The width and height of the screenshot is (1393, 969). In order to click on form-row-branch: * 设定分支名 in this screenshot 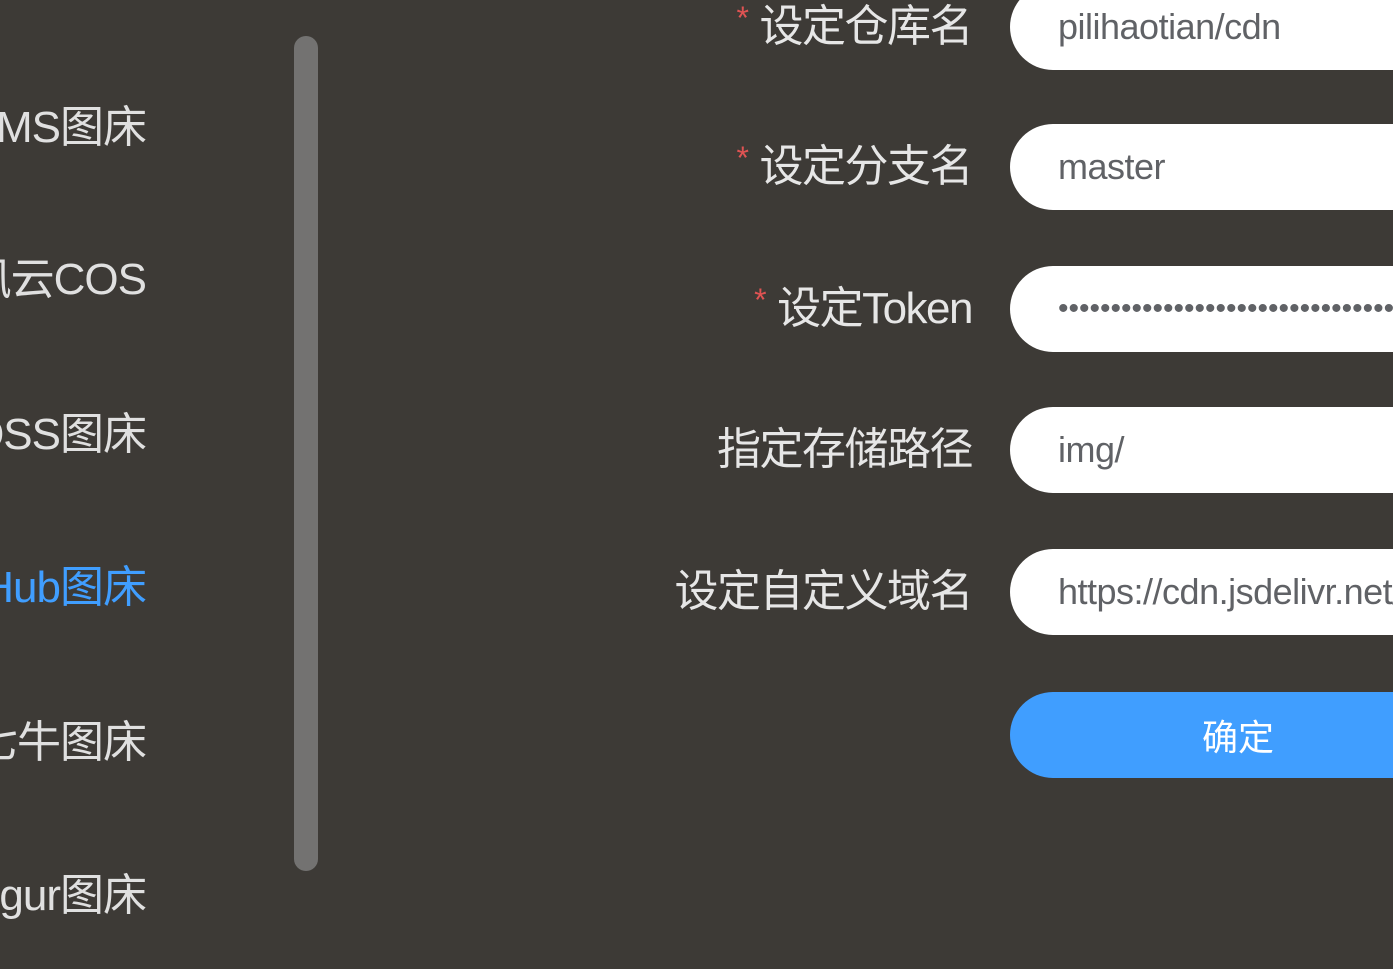, I will do `click(696, 167)`.